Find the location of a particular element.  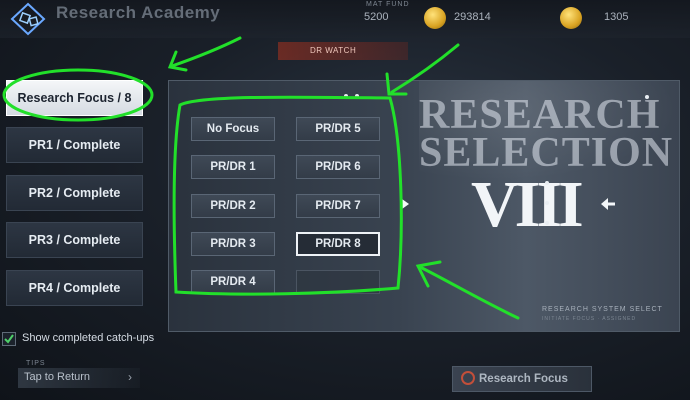

research-focus-button-label: Research Focus is located at coordinates (523, 379).